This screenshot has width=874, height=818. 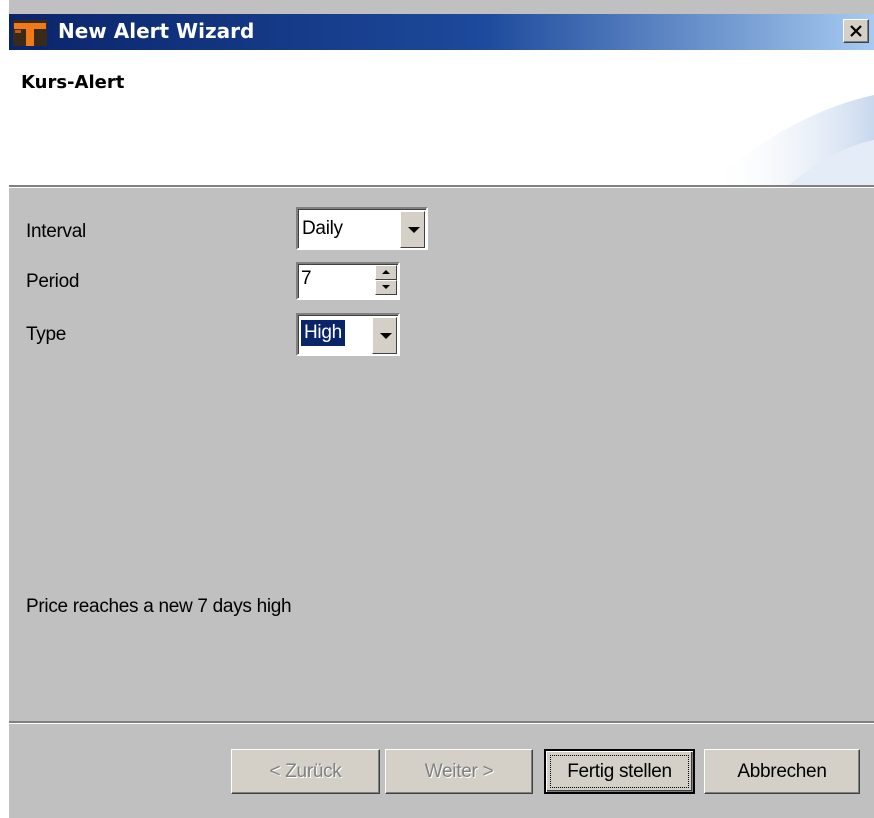 I want to click on next-button: Weiter >, so click(x=459, y=771).